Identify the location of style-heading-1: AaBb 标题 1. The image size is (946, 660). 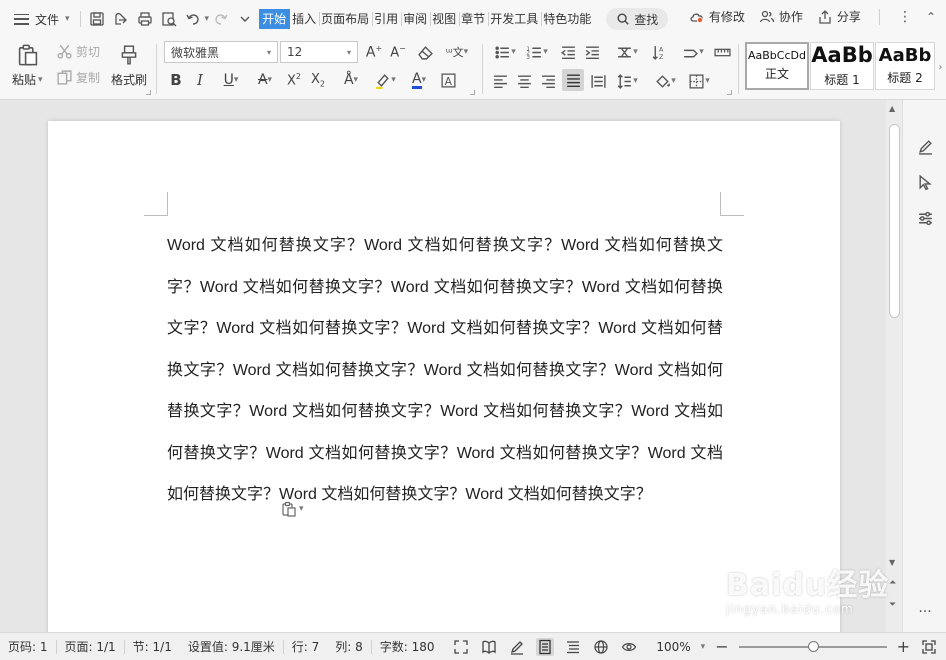
(842, 66).